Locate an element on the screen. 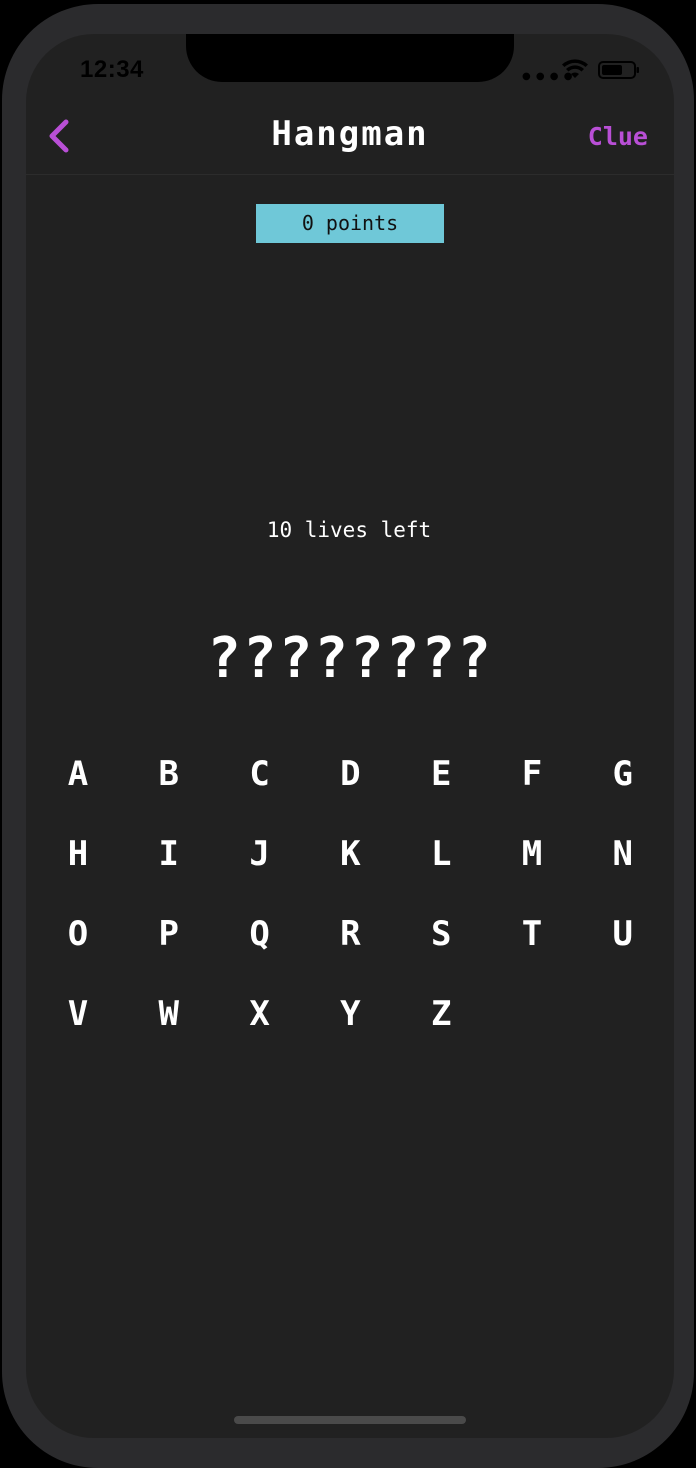 This screenshot has width=696, height=1468. back-button is located at coordinates (57, 136).